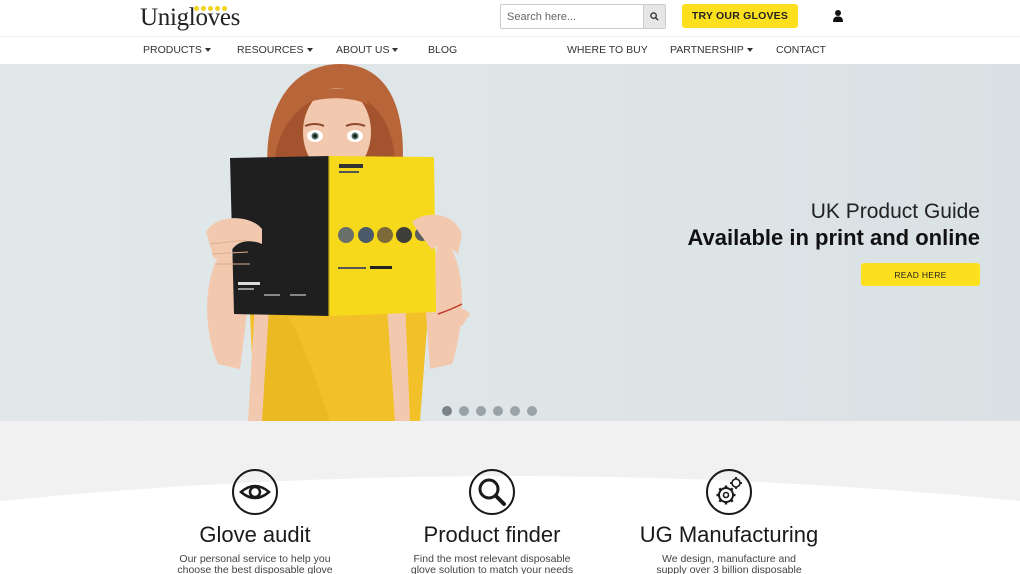 The image size is (1020, 574). What do you see at coordinates (729, 569) in the screenshot?
I see `feature-desc-line2: supply over 3 billion disposable` at bounding box center [729, 569].